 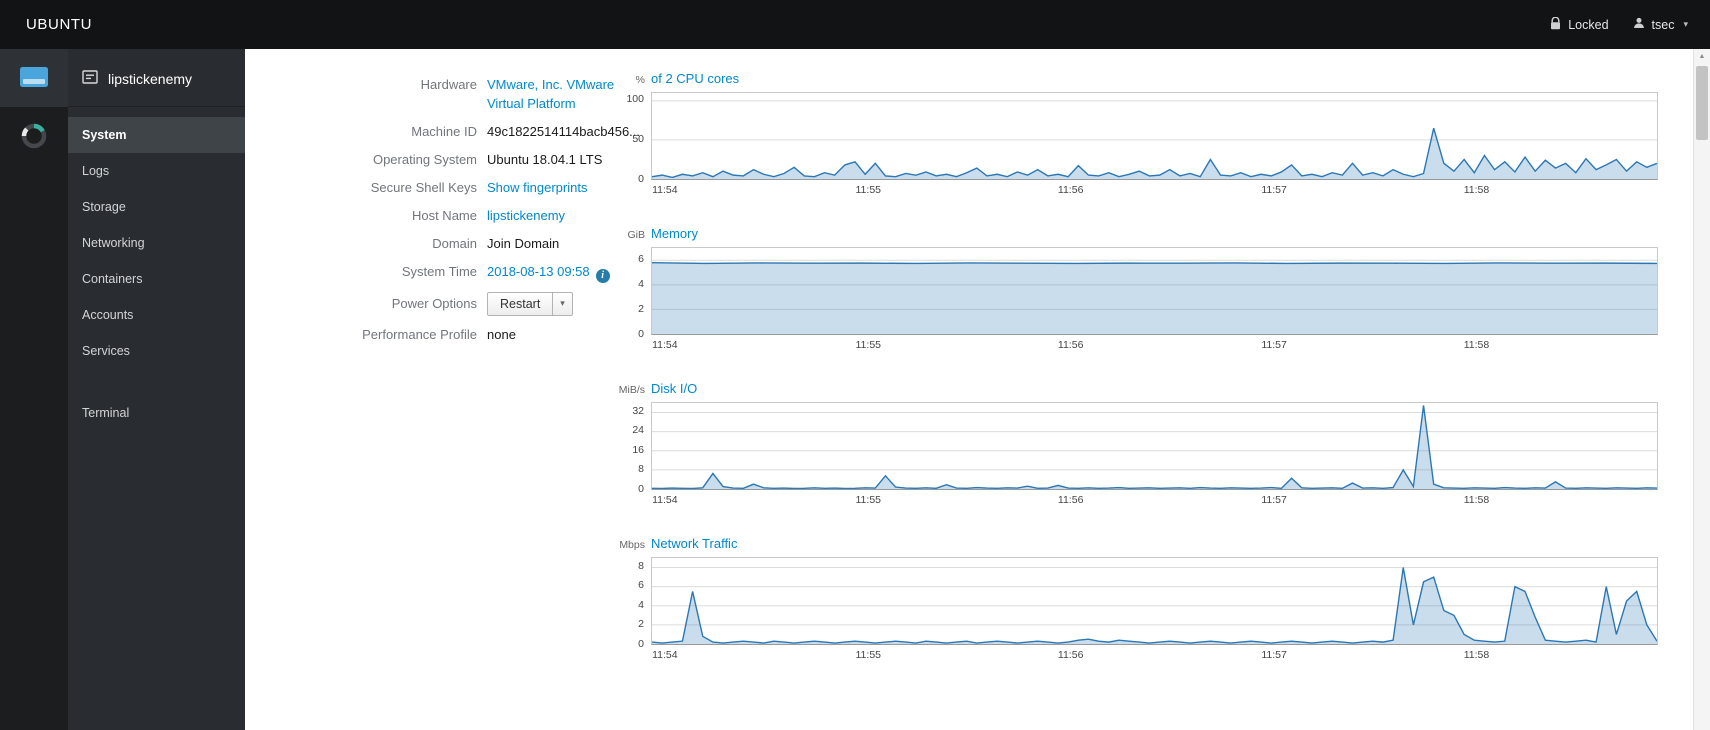 What do you see at coordinates (439, 271) in the screenshot?
I see `system-time-label: System Time` at bounding box center [439, 271].